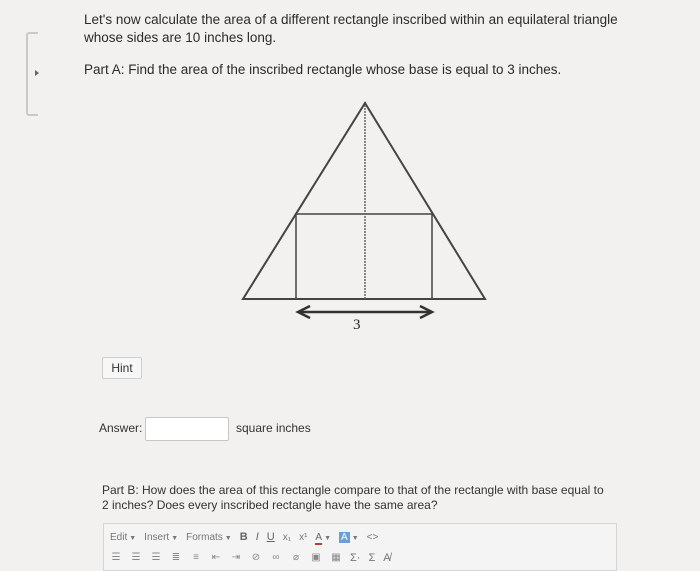  Describe the element at coordinates (209, 537) in the screenshot. I see `formats-menu: Formats ▼` at that location.